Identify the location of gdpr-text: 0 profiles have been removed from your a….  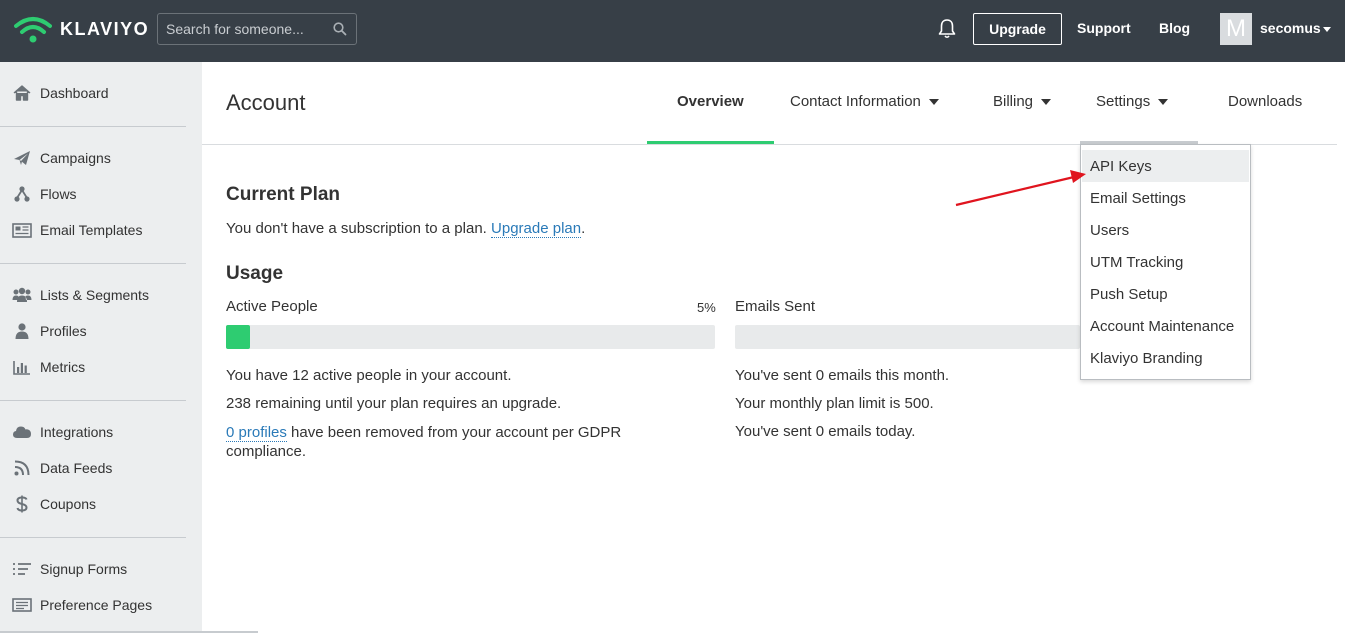
(461, 442).